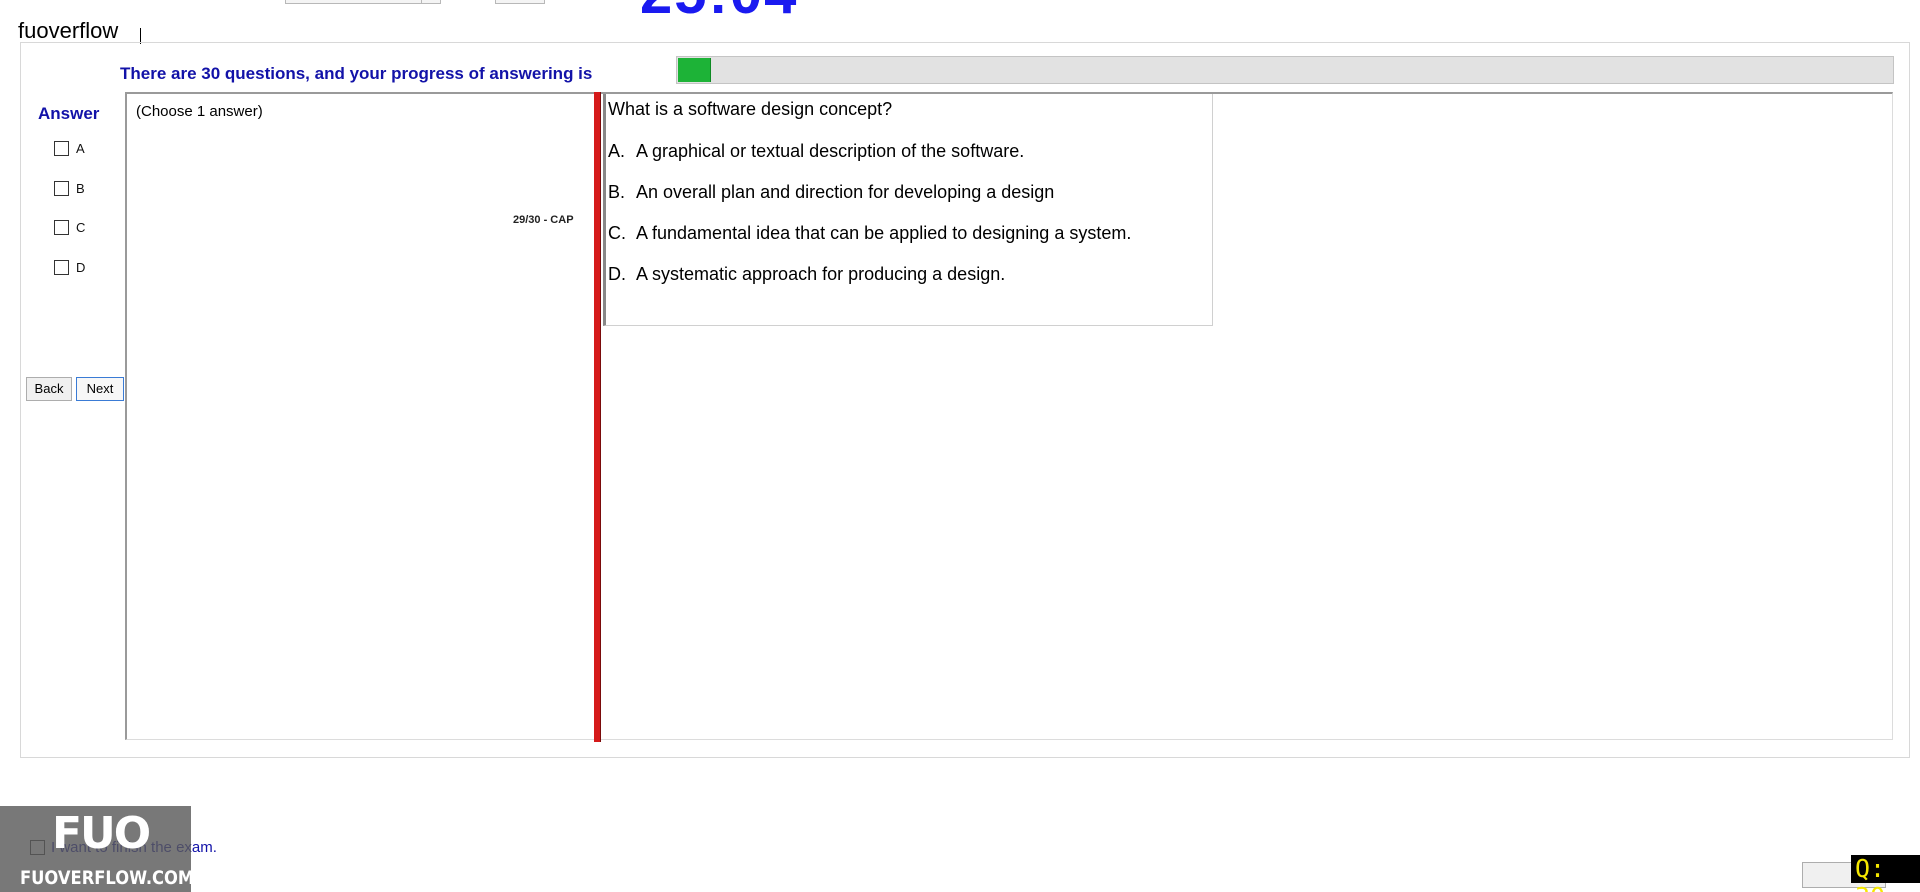 The width and height of the screenshot is (1920, 892). What do you see at coordinates (543, 220) in the screenshot?
I see `question-index: 29/30 - CAP` at bounding box center [543, 220].